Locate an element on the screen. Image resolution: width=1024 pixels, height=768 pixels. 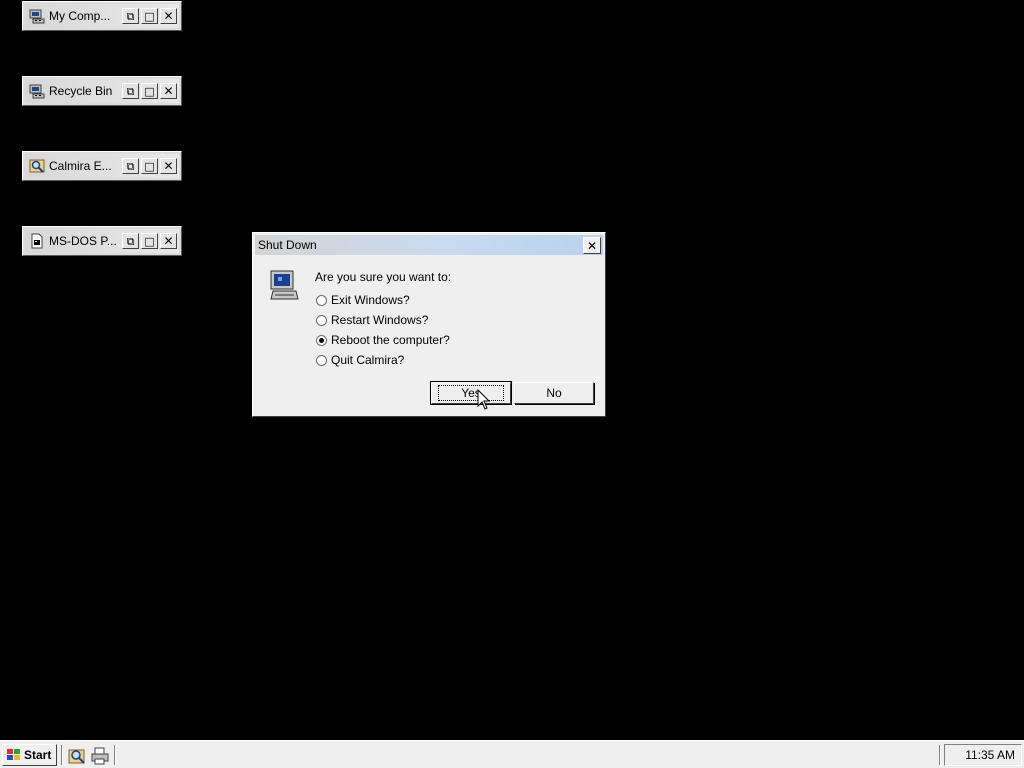
minimized-window-ms-dos-prompt: MS-DOS P... ⧉ □ ✕ is located at coordinates (102, 241).